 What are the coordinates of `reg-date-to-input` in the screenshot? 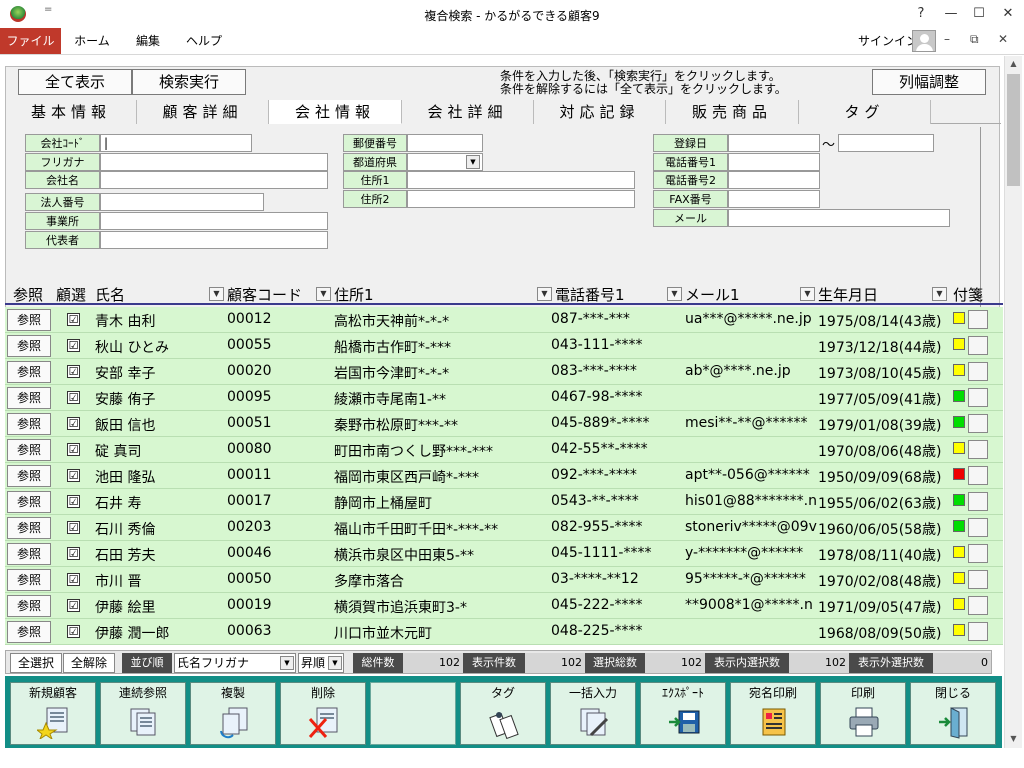 It's located at (886, 143).